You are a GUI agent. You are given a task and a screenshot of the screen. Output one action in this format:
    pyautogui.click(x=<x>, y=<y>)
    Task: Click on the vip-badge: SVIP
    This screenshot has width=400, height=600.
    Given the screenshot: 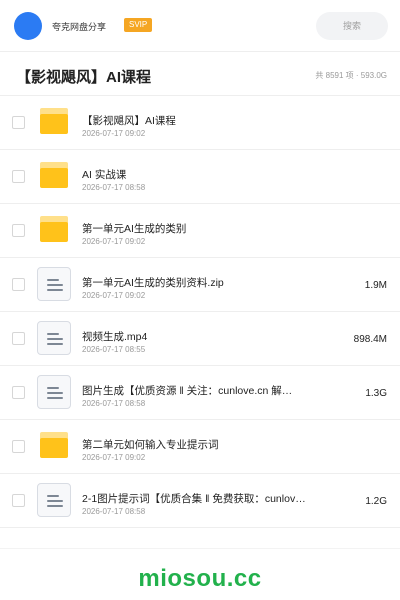 What is the action you would take?
    pyautogui.click(x=138, y=25)
    